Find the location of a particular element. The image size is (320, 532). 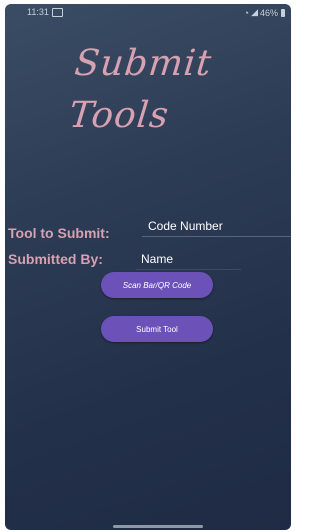

code-number-input: Code Number is located at coordinates (216, 228).